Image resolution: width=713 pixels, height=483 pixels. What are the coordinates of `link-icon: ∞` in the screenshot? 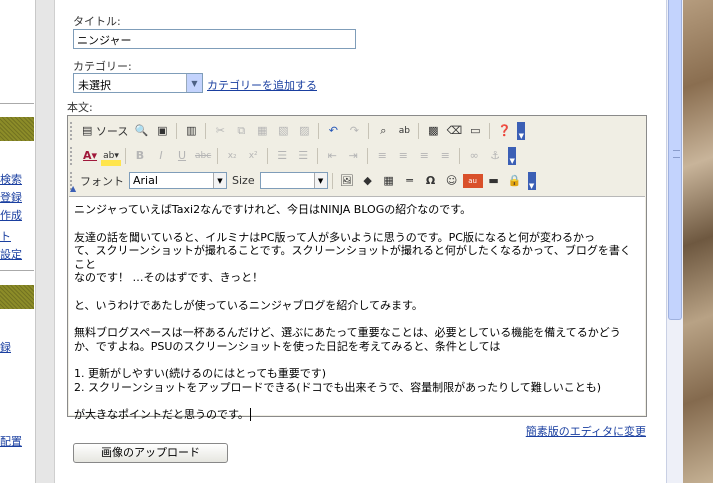 It's located at (474, 156).